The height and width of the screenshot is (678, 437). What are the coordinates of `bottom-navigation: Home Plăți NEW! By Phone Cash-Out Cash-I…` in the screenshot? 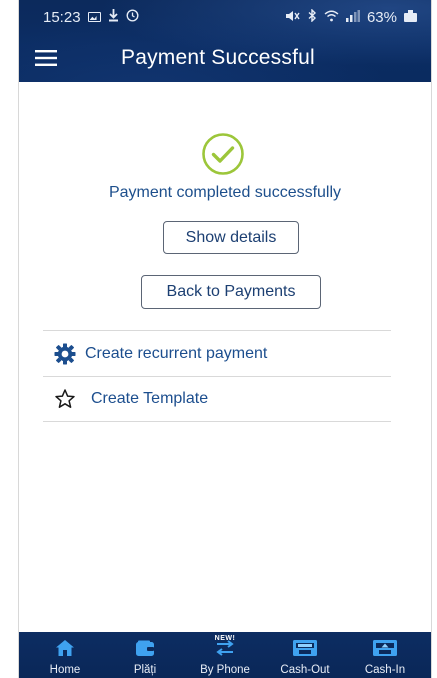 It's located at (225, 655).